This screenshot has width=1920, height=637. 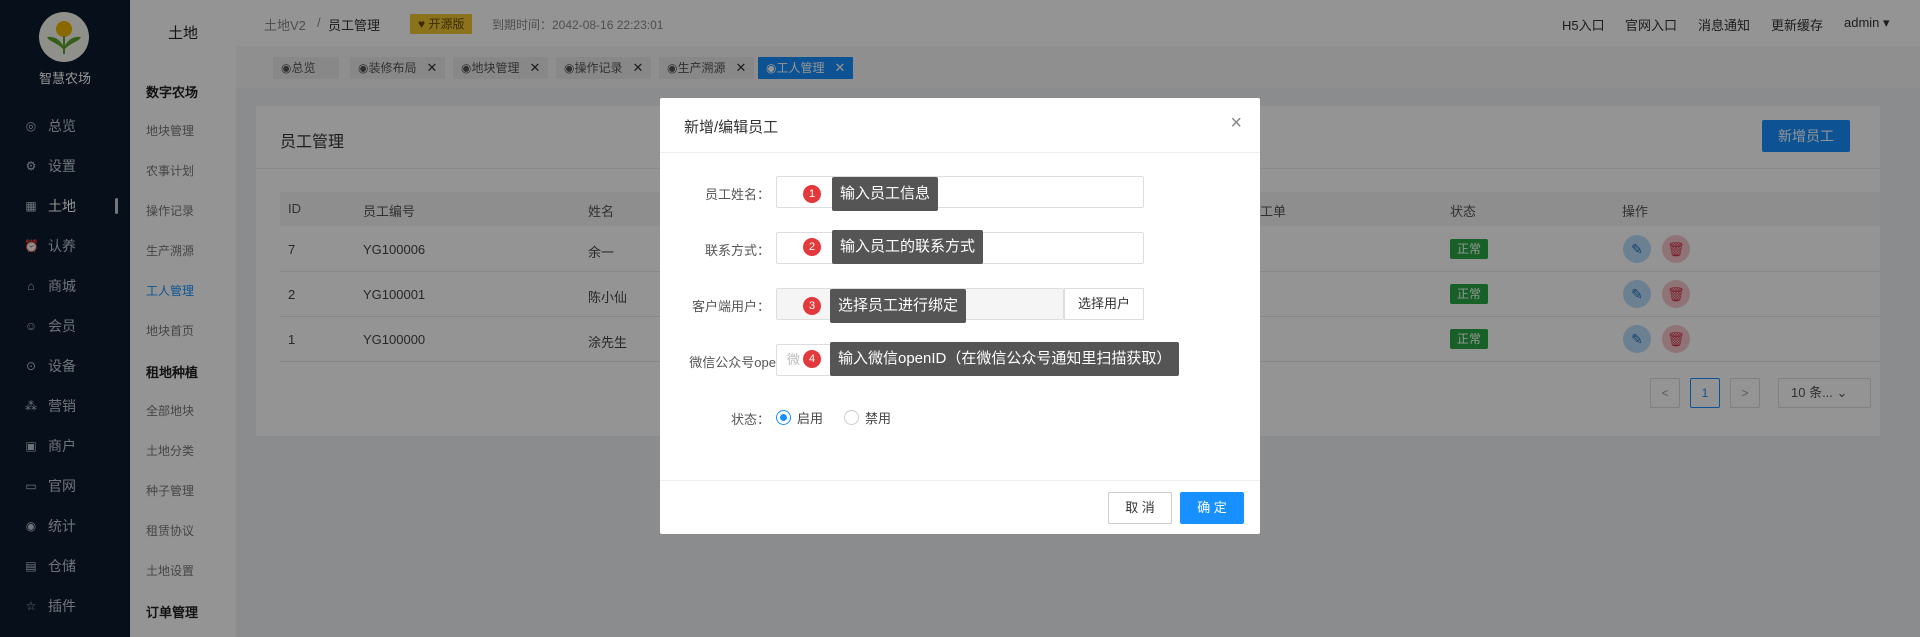 What do you see at coordinates (885, 194) in the screenshot?
I see `guide-tooltip: 输入员工信息` at bounding box center [885, 194].